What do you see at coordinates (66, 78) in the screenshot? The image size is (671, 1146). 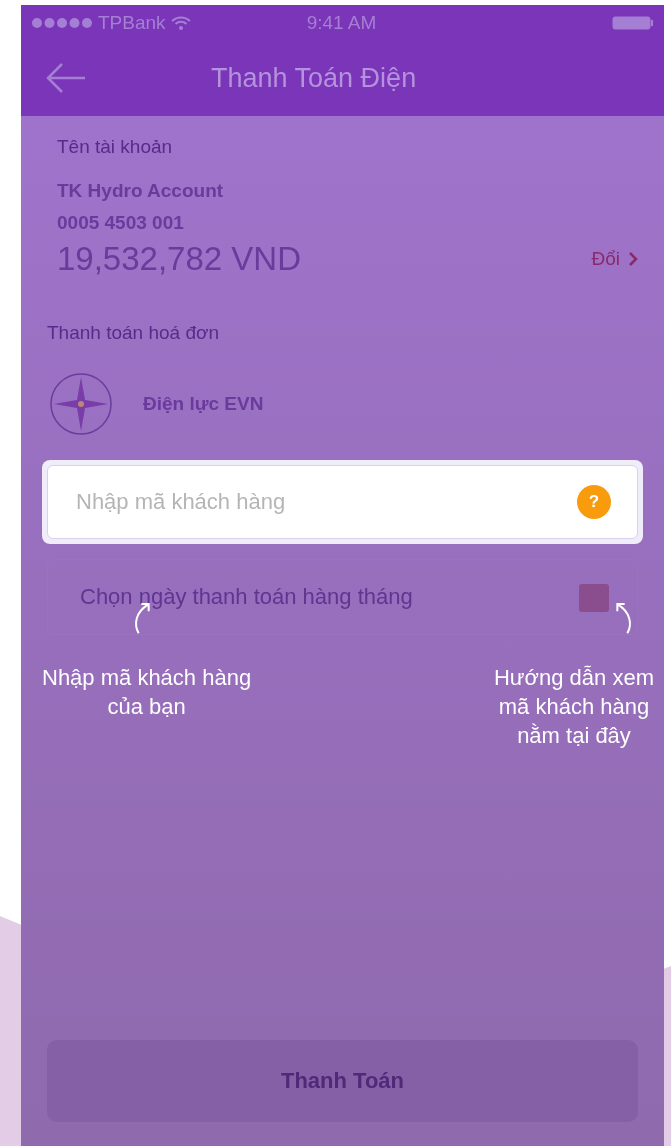 I see `back-arrow-icon` at bounding box center [66, 78].